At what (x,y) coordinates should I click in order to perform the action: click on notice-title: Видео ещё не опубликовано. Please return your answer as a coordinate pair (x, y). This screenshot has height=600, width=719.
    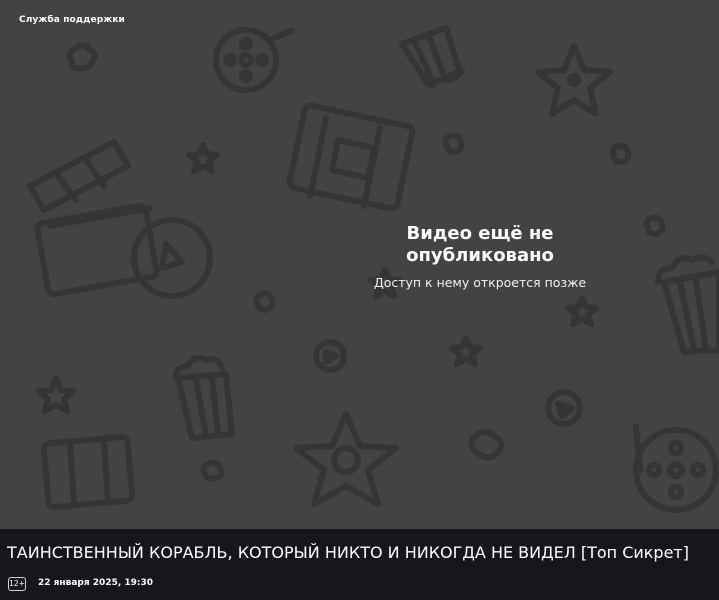
    Looking at the image, I should click on (480, 244).